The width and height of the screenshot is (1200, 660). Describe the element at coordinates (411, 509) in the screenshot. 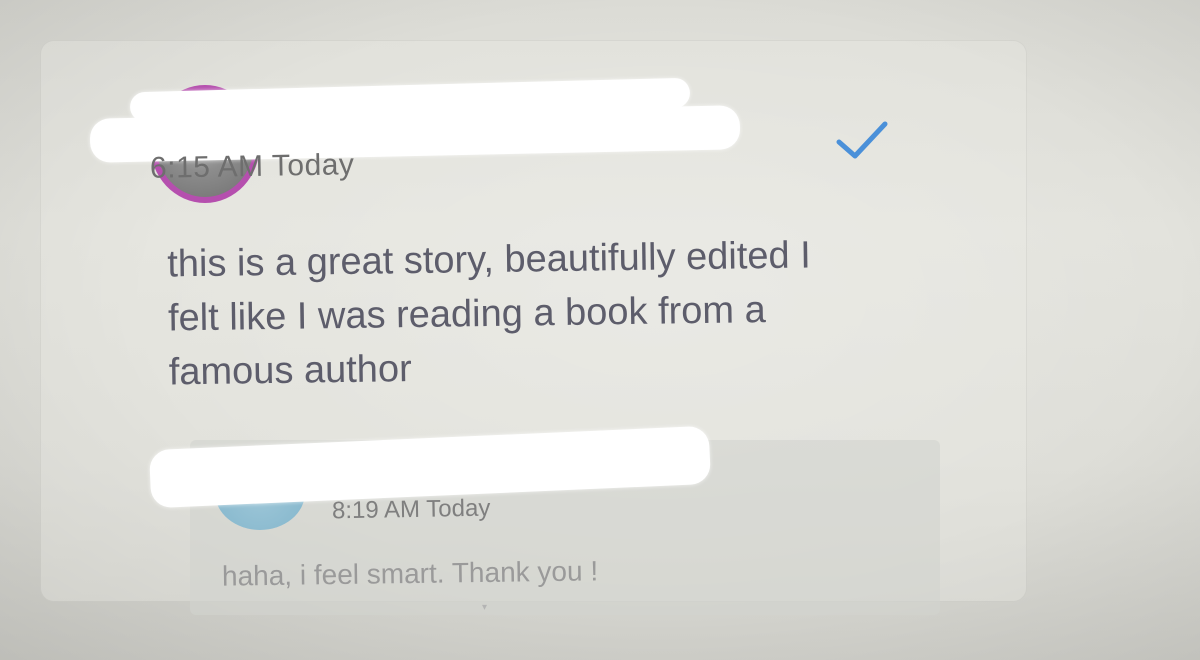

I see `reply-timestamp: 8:19 AM Today` at that location.